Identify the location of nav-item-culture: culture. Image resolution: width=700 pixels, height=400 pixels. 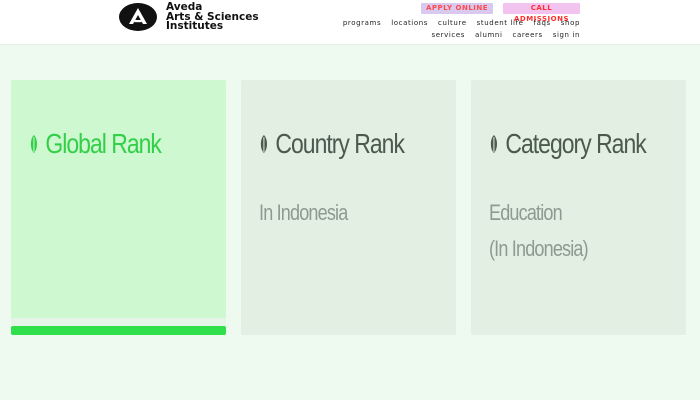
(452, 23).